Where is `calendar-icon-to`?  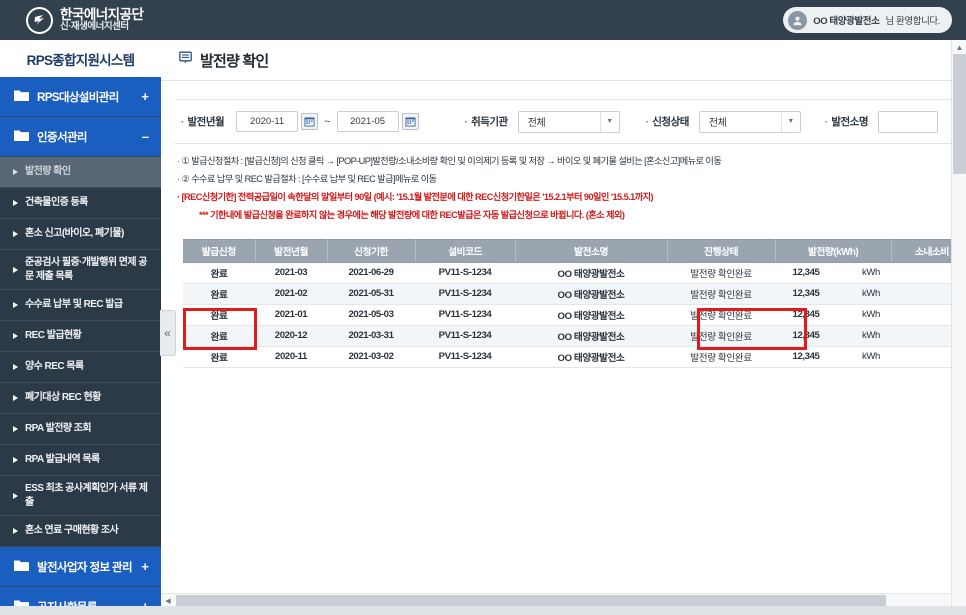 calendar-icon-to is located at coordinates (410, 121).